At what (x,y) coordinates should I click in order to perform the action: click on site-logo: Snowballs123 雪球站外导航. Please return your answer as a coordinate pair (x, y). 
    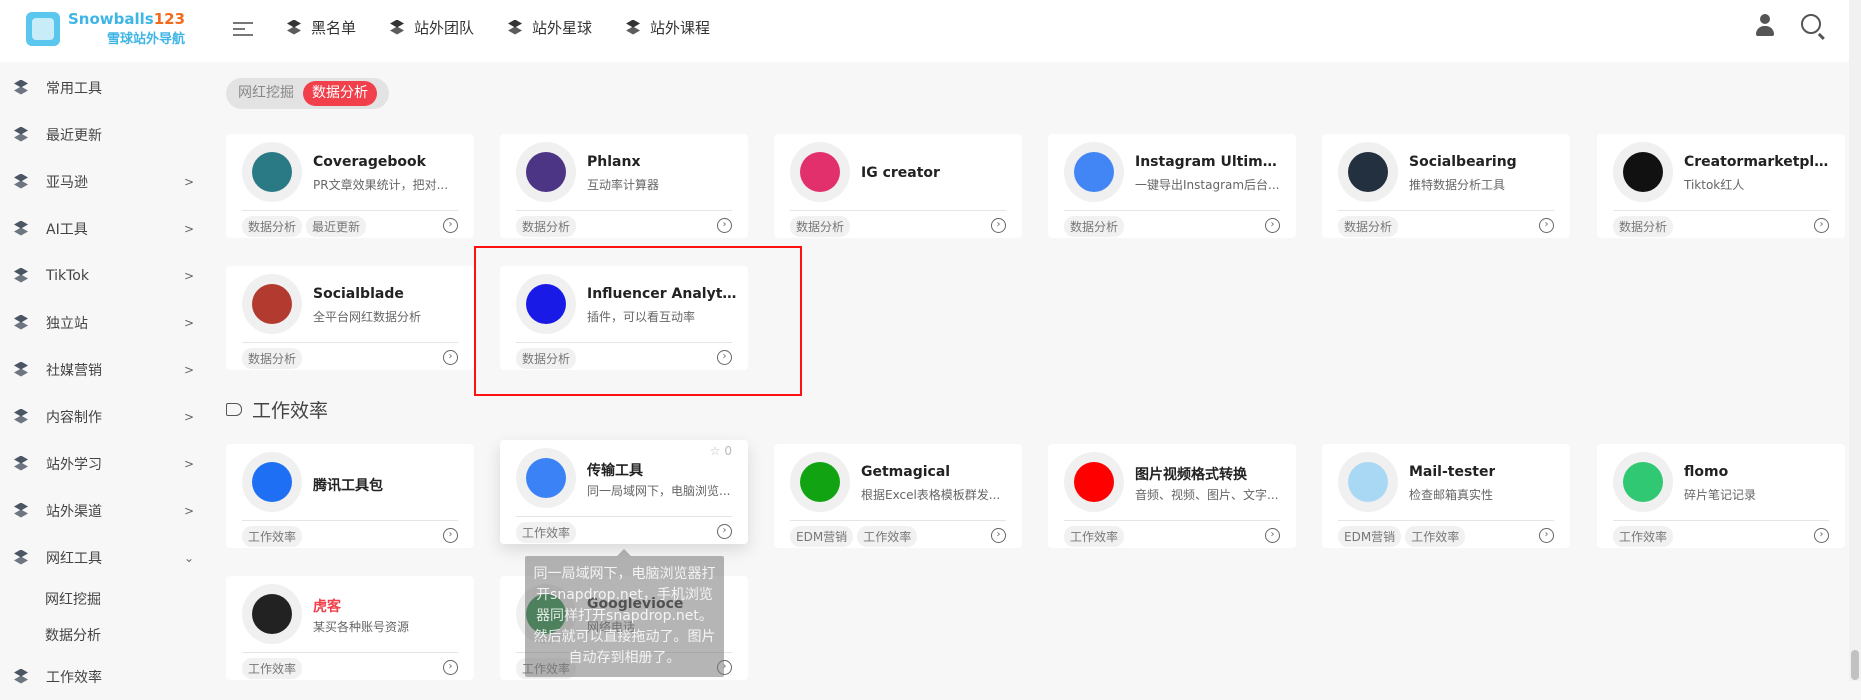
    Looking at the image, I should click on (105, 28).